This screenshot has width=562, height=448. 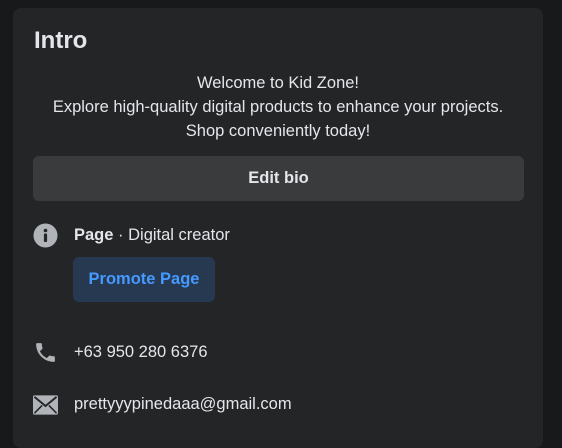 I want to click on email-icon, so click(x=45, y=404).